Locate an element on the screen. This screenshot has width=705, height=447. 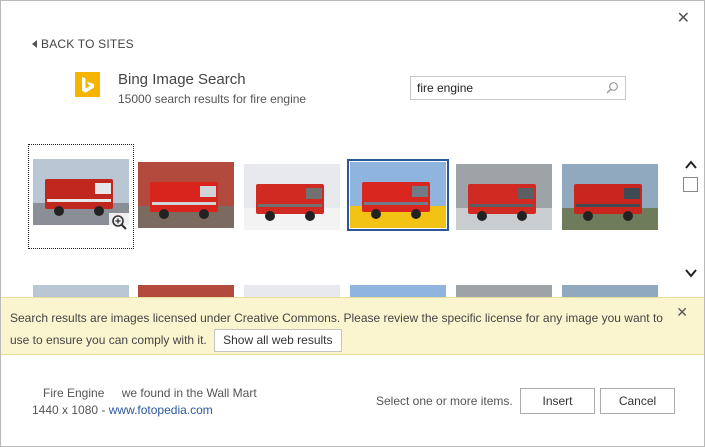
search-box is located at coordinates (518, 88).